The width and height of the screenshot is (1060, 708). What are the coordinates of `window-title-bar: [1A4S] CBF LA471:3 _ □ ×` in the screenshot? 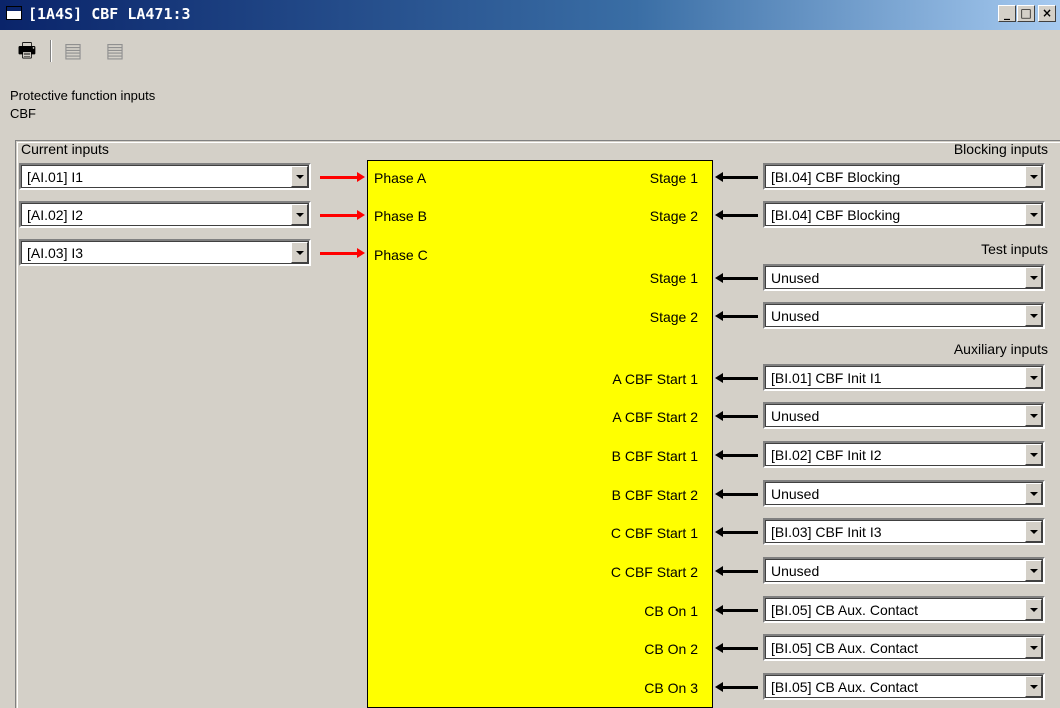 It's located at (530, 15).